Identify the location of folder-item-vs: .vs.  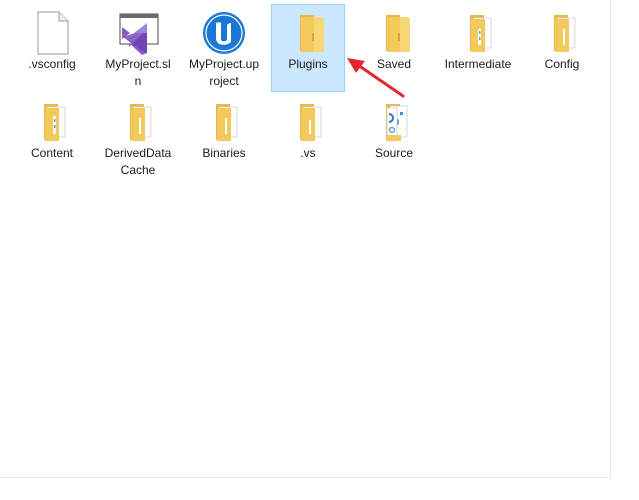
(308, 137).